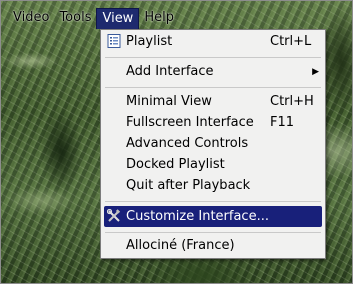 The width and height of the screenshot is (353, 284). Describe the element at coordinates (292, 101) in the screenshot. I see `menu-item-shortcut: Ctrl+H` at that location.